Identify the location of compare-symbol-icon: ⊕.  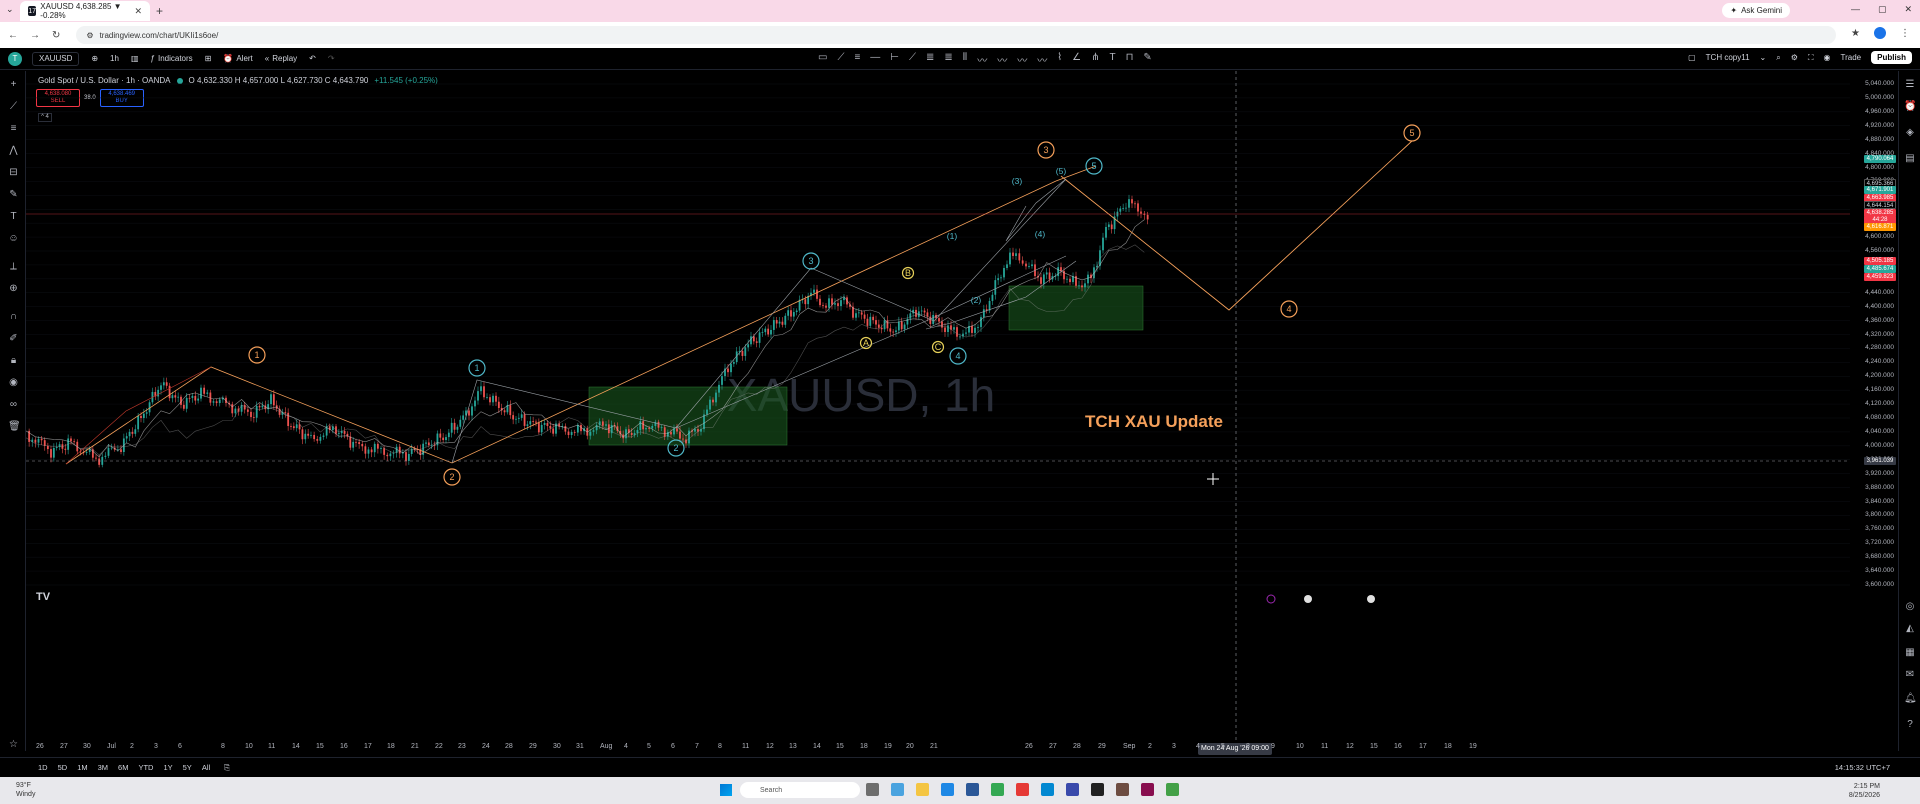
(94, 58).